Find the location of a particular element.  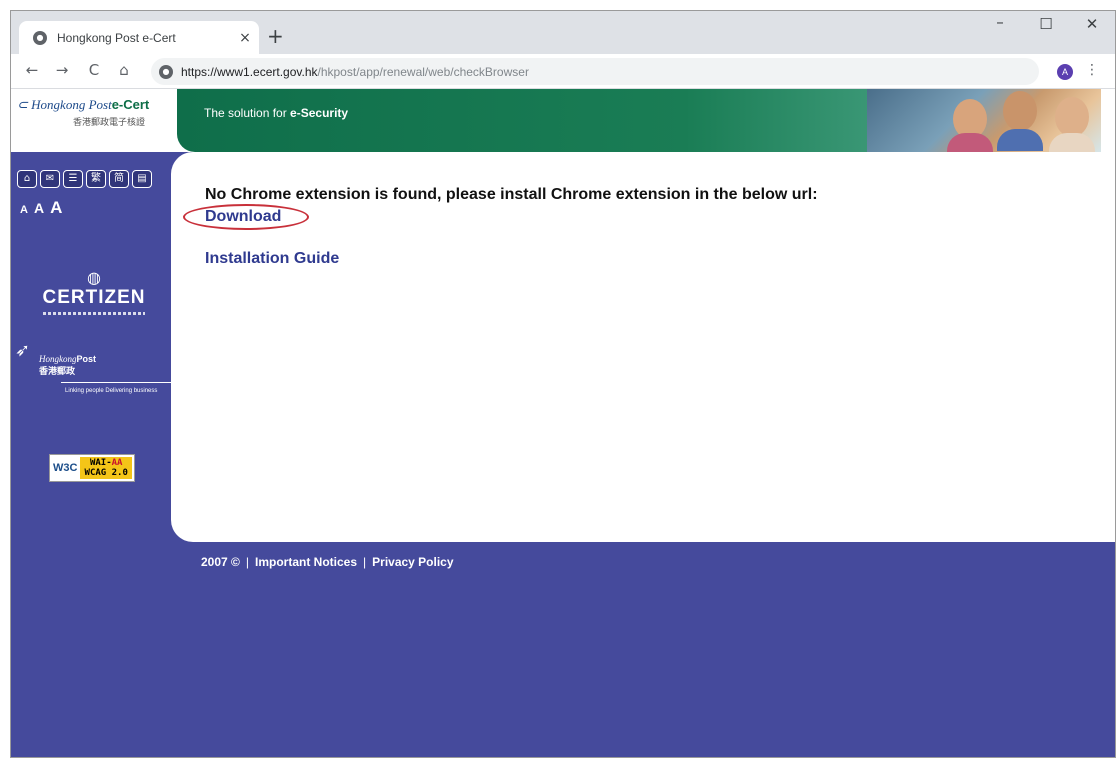

mail-icon: ✉ is located at coordinates (50, 179).